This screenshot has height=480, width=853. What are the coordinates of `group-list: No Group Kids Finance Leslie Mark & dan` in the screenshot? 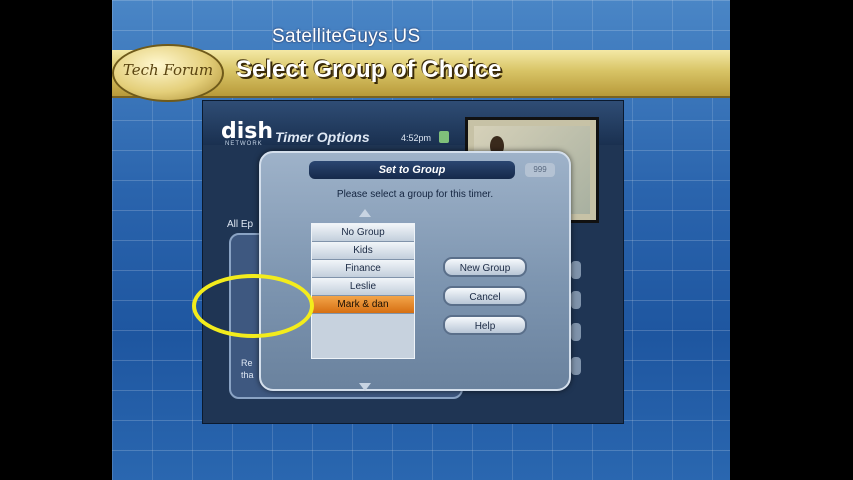 It's located at (363, 291).